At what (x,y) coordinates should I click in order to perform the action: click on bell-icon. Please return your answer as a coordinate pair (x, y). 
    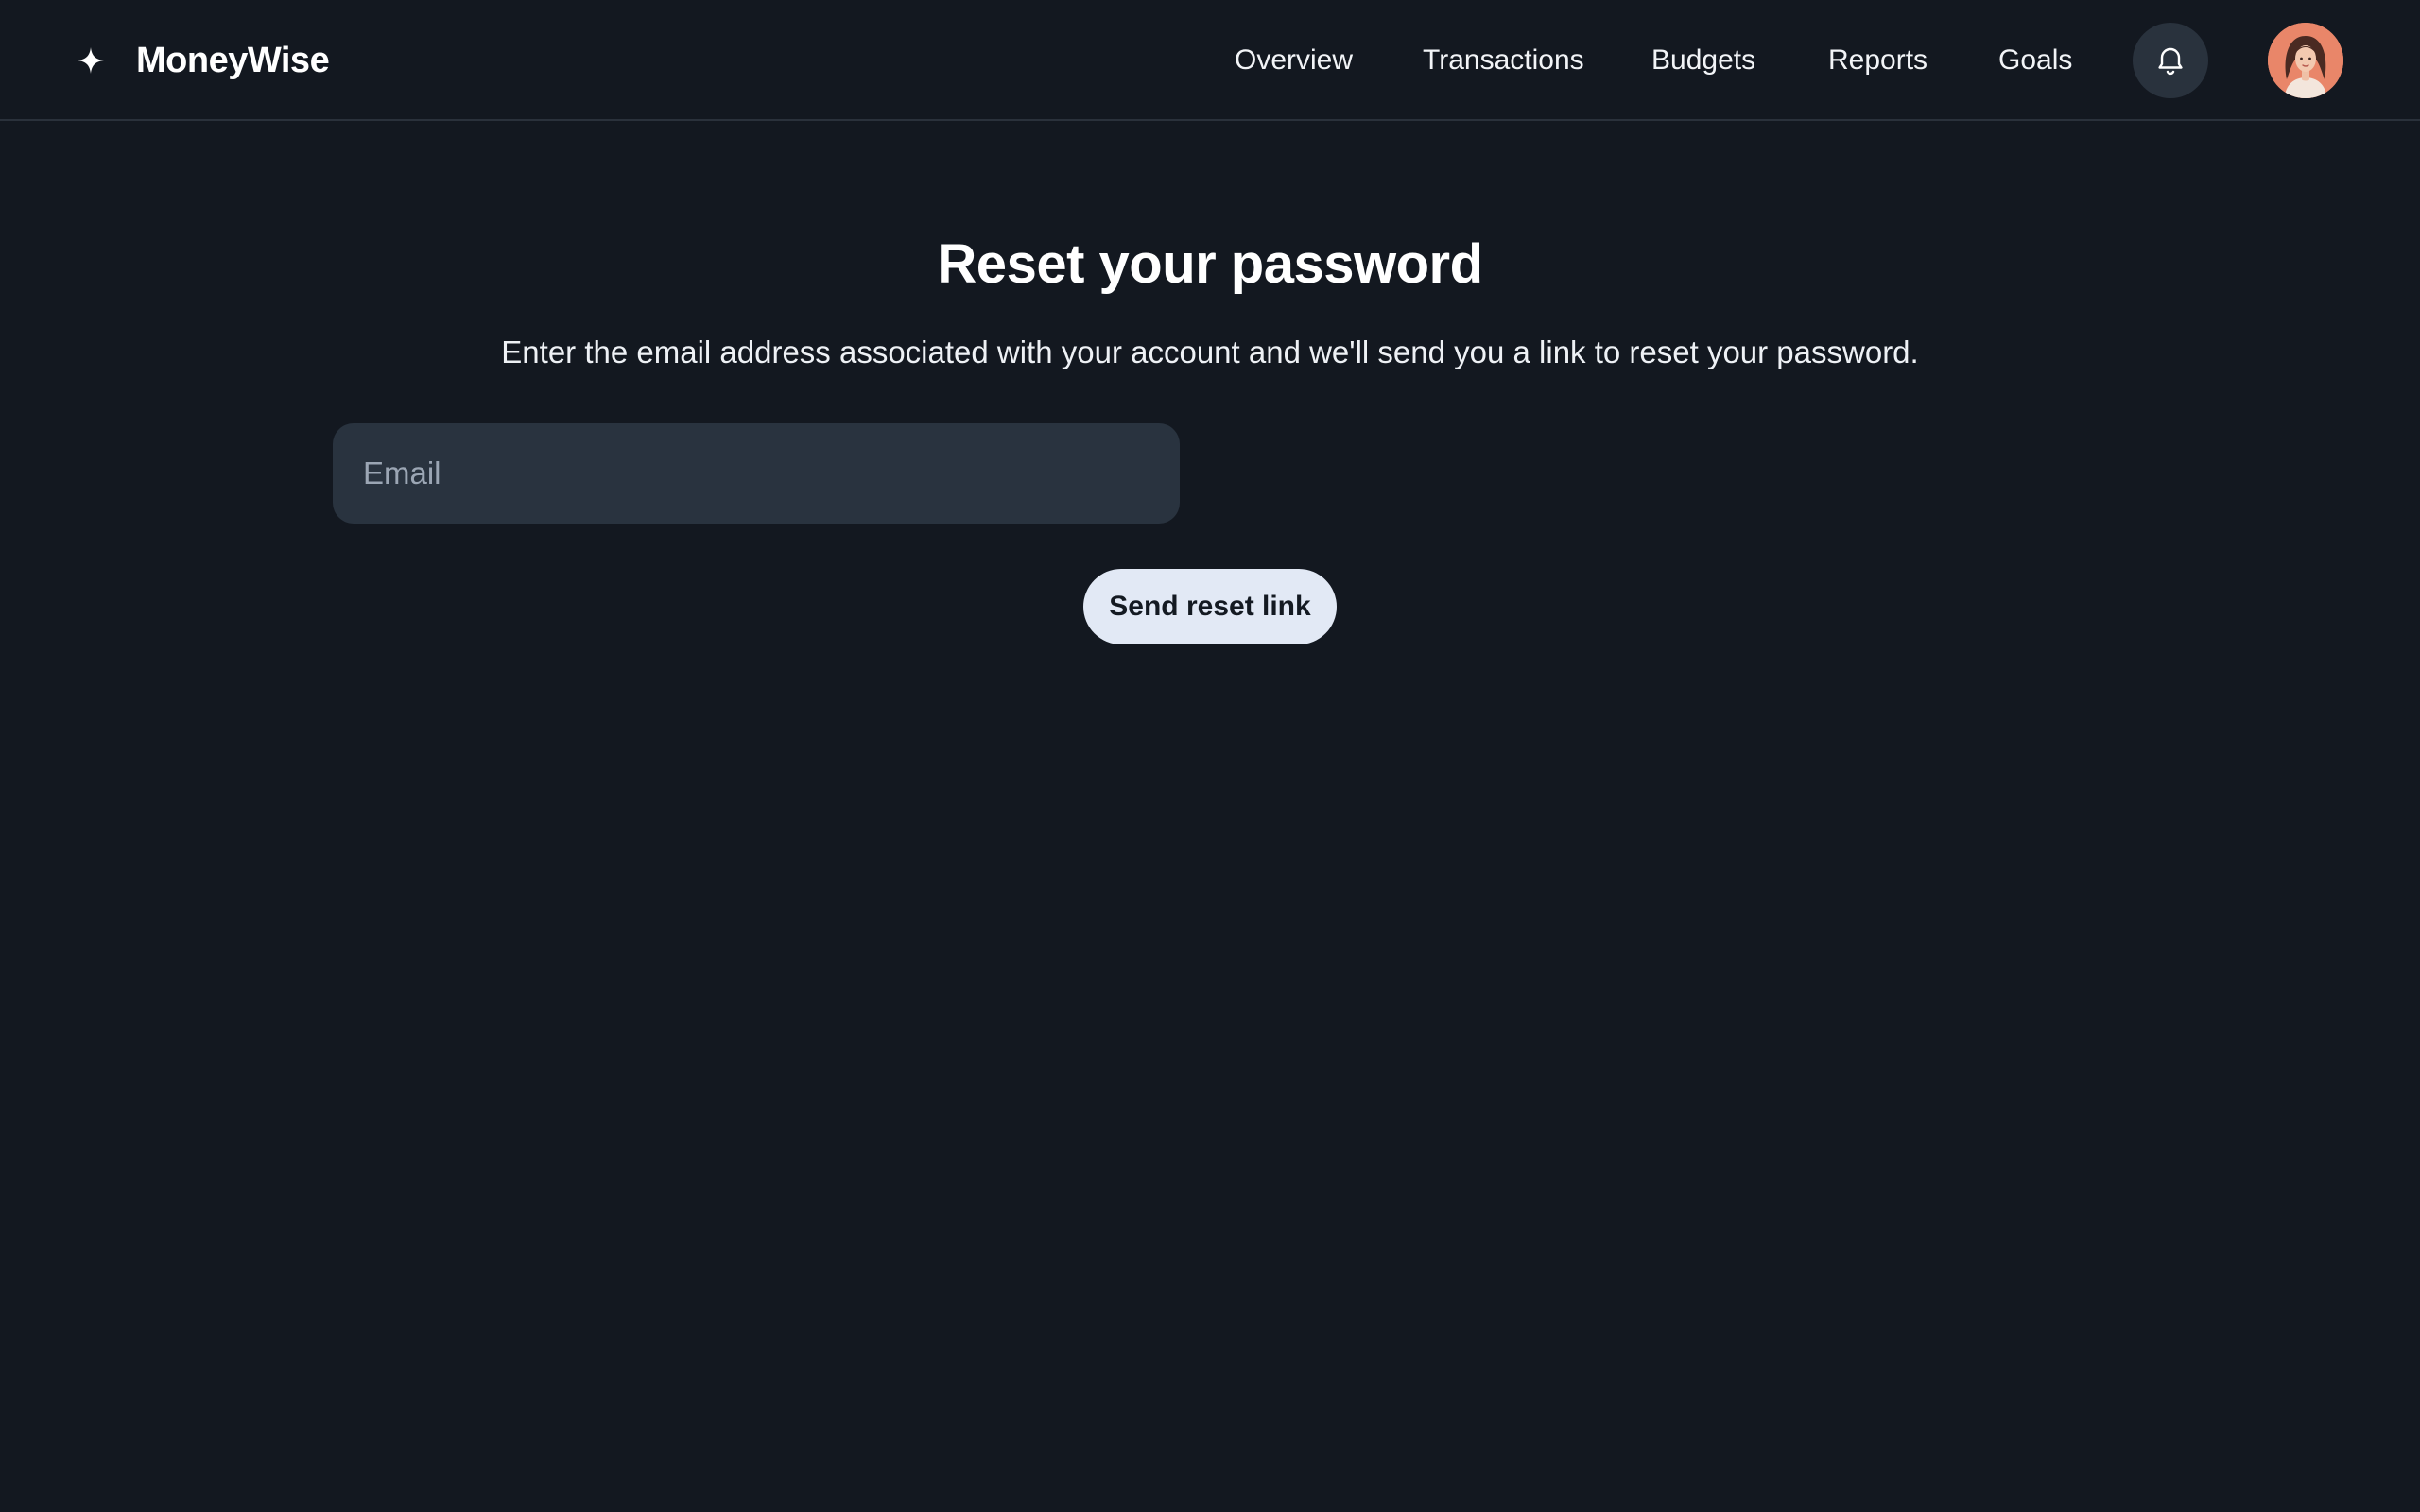
    Looking at the image, I should click on (2170, 60).